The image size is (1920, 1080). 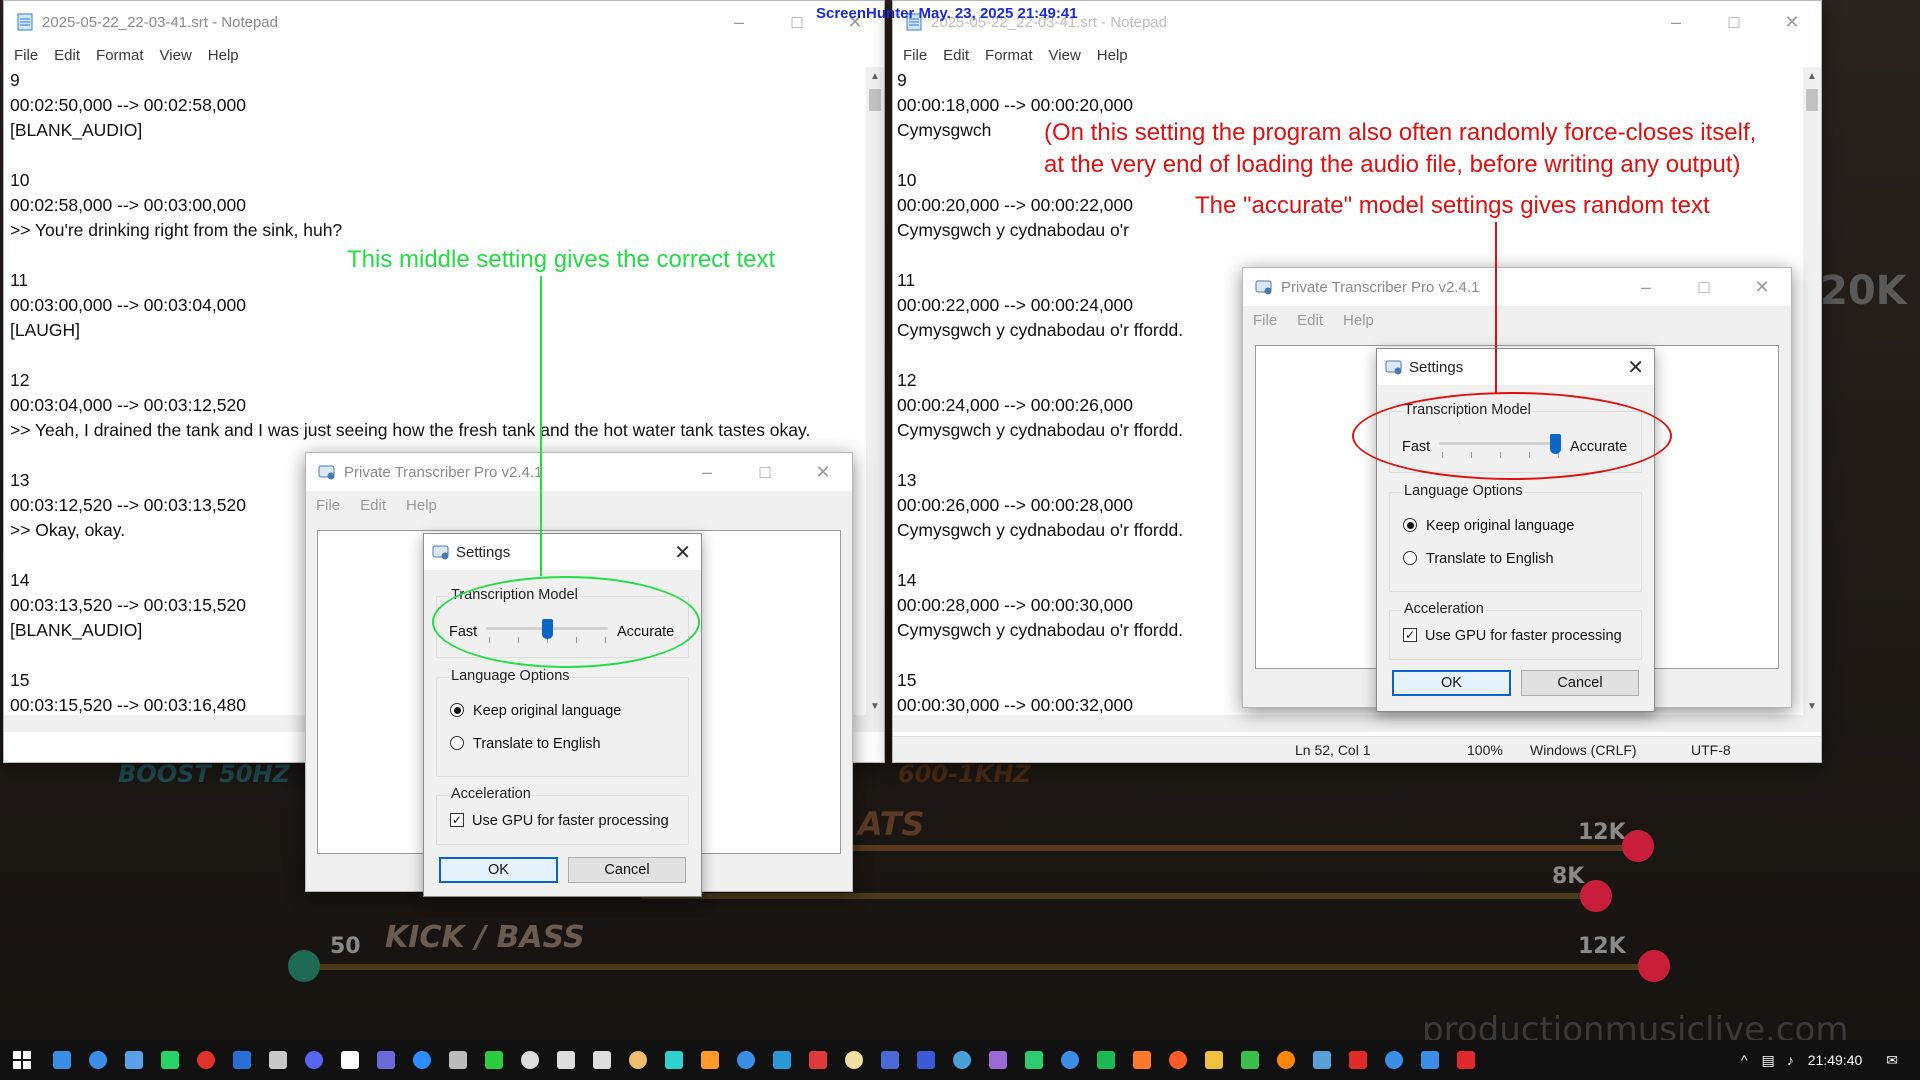 I want to click on network-icon: ▤, so click(x=1768, y=1060).